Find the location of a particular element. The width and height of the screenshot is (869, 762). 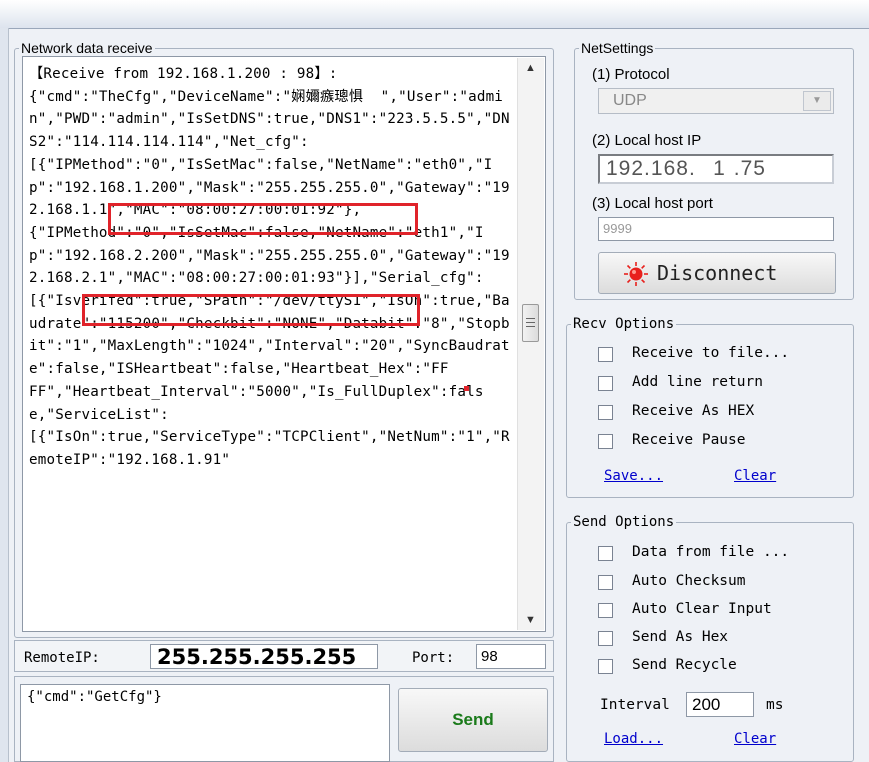

ip-octet-1: 192 is located at coordinates (625, 168).